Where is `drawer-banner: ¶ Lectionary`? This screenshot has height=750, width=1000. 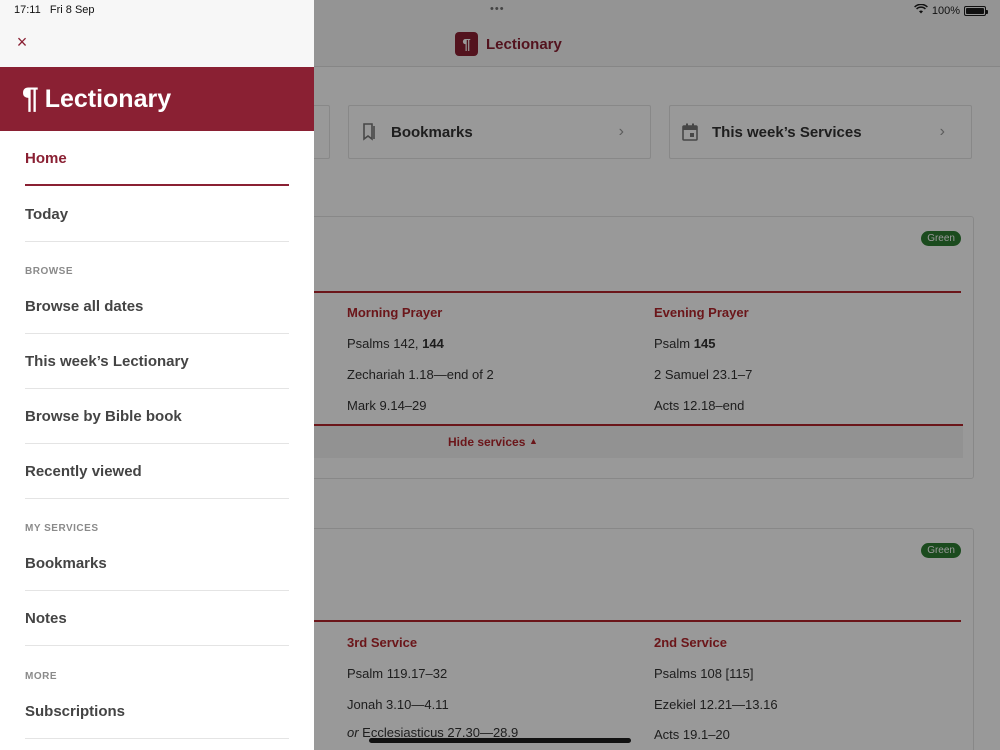 drawer-banner: ¶ Lectionary is located at coordinates (157, 99).